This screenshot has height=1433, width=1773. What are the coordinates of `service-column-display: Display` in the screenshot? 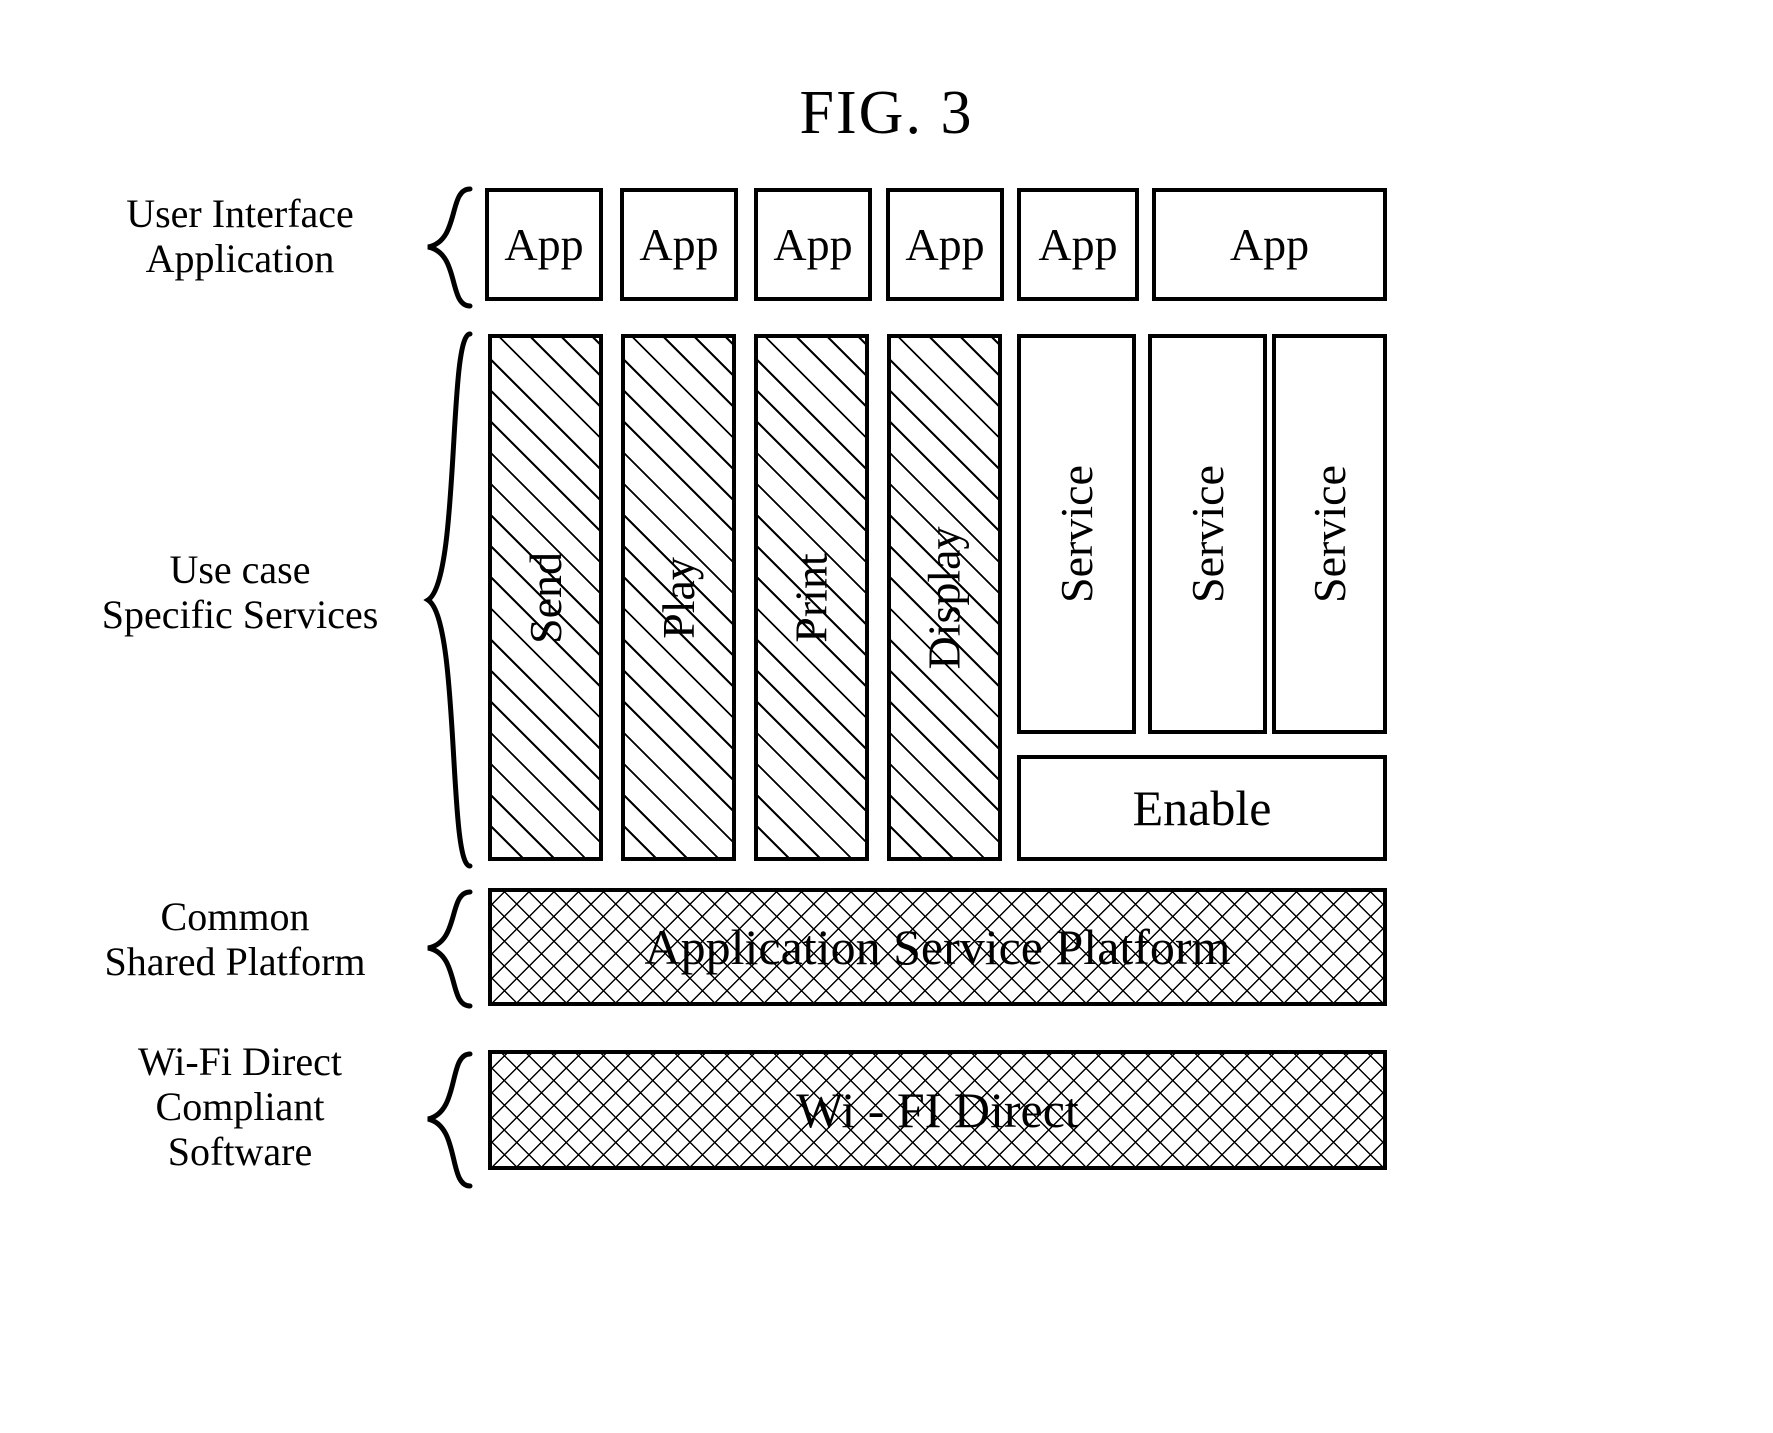 It's located at (944, 597).